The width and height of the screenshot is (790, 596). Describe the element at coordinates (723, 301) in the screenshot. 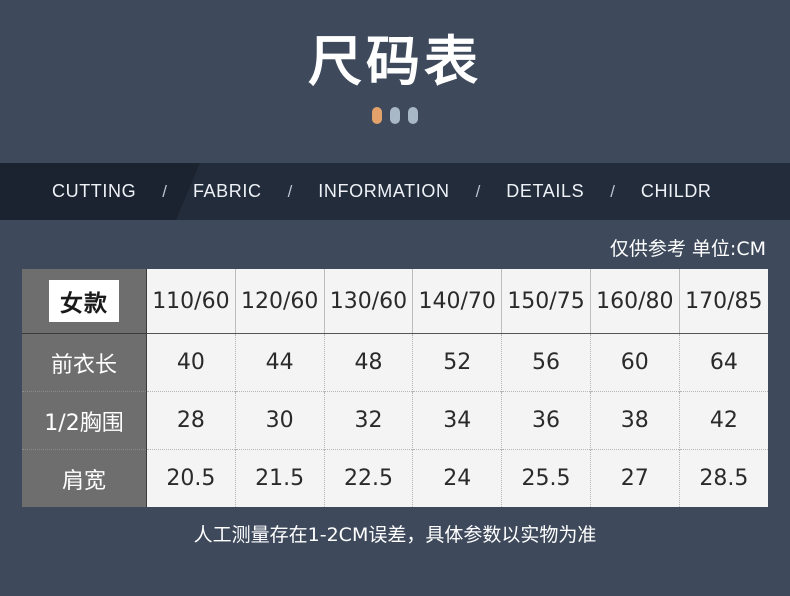

I see `column-header-6: 170/85` at that location.